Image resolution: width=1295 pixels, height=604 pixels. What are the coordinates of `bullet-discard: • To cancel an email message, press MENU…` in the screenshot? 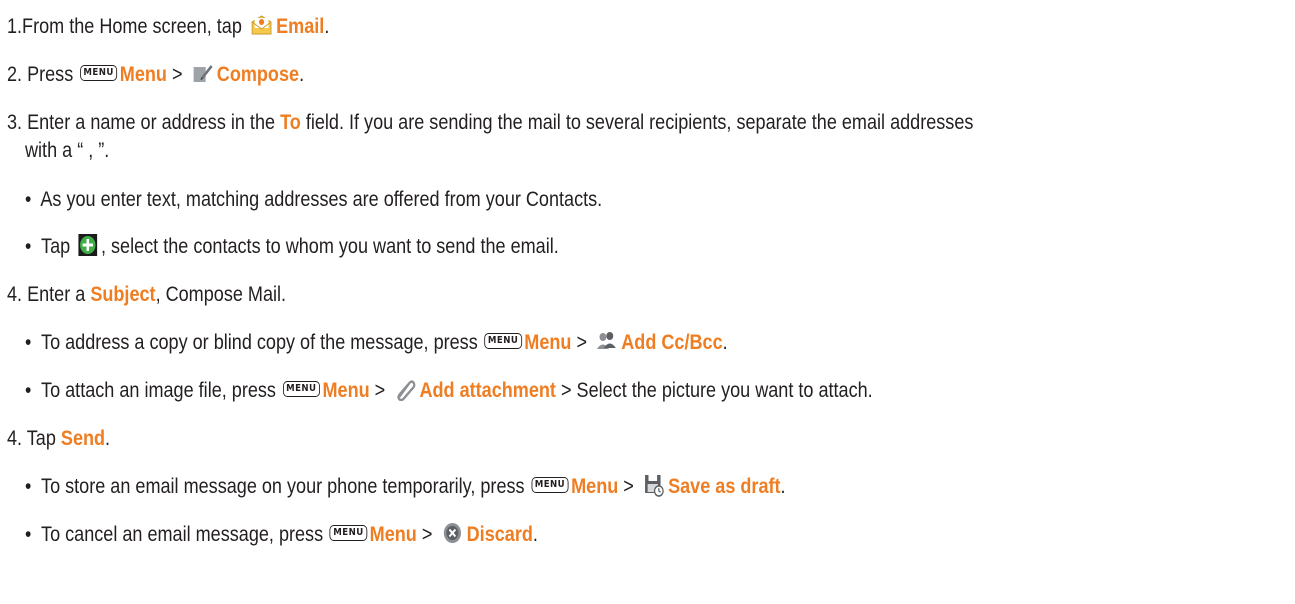 It's located at (281, 535).